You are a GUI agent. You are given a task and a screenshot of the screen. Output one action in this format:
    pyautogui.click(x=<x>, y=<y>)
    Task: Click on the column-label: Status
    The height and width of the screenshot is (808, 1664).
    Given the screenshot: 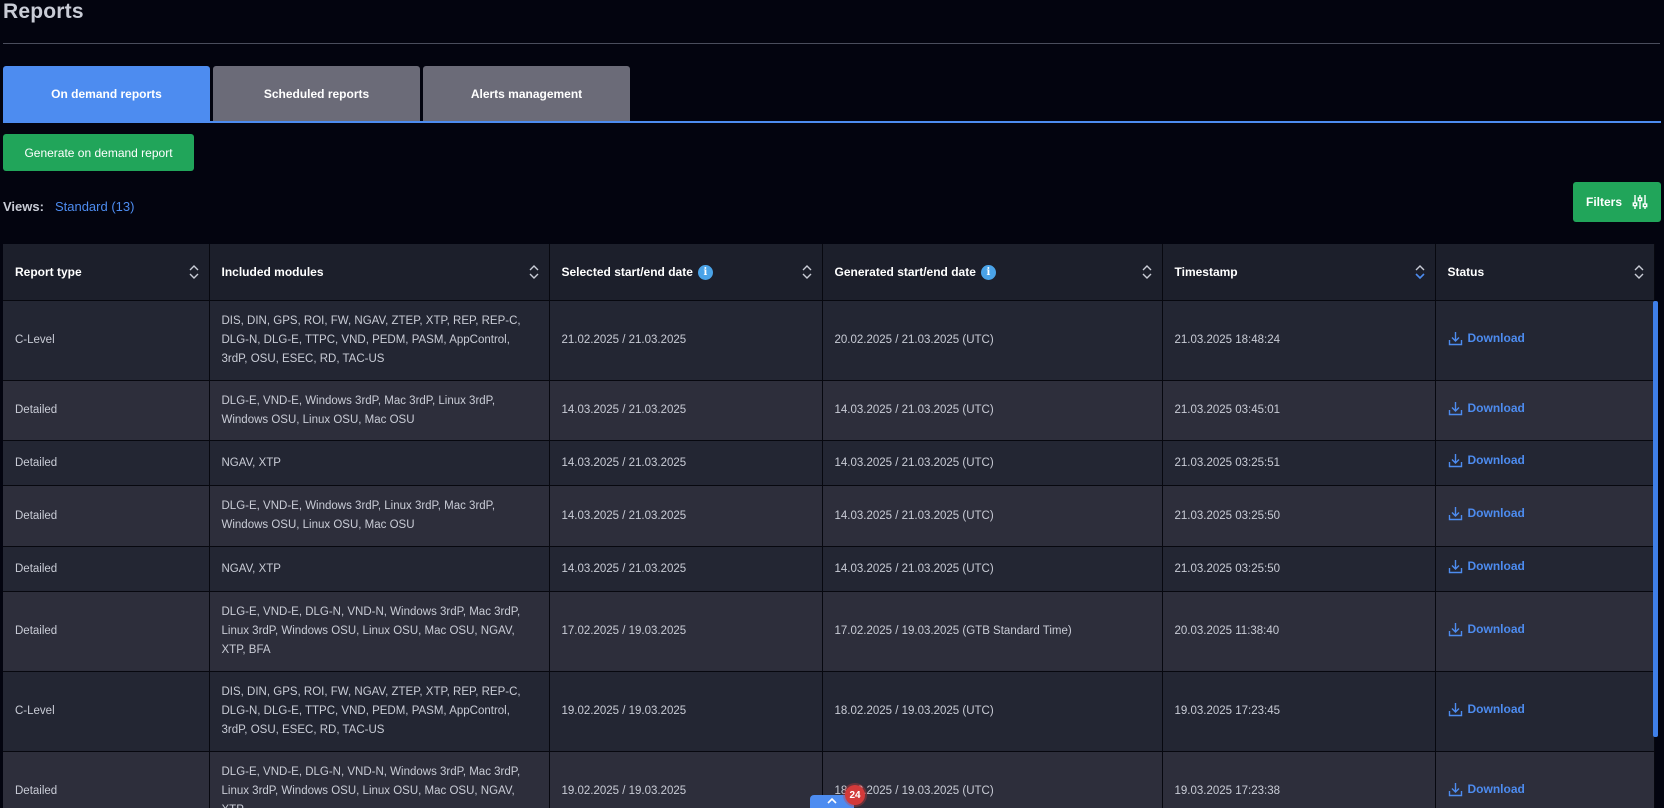 What is the action you would take?
    pyautogui.click(x=1466, y=272)
    